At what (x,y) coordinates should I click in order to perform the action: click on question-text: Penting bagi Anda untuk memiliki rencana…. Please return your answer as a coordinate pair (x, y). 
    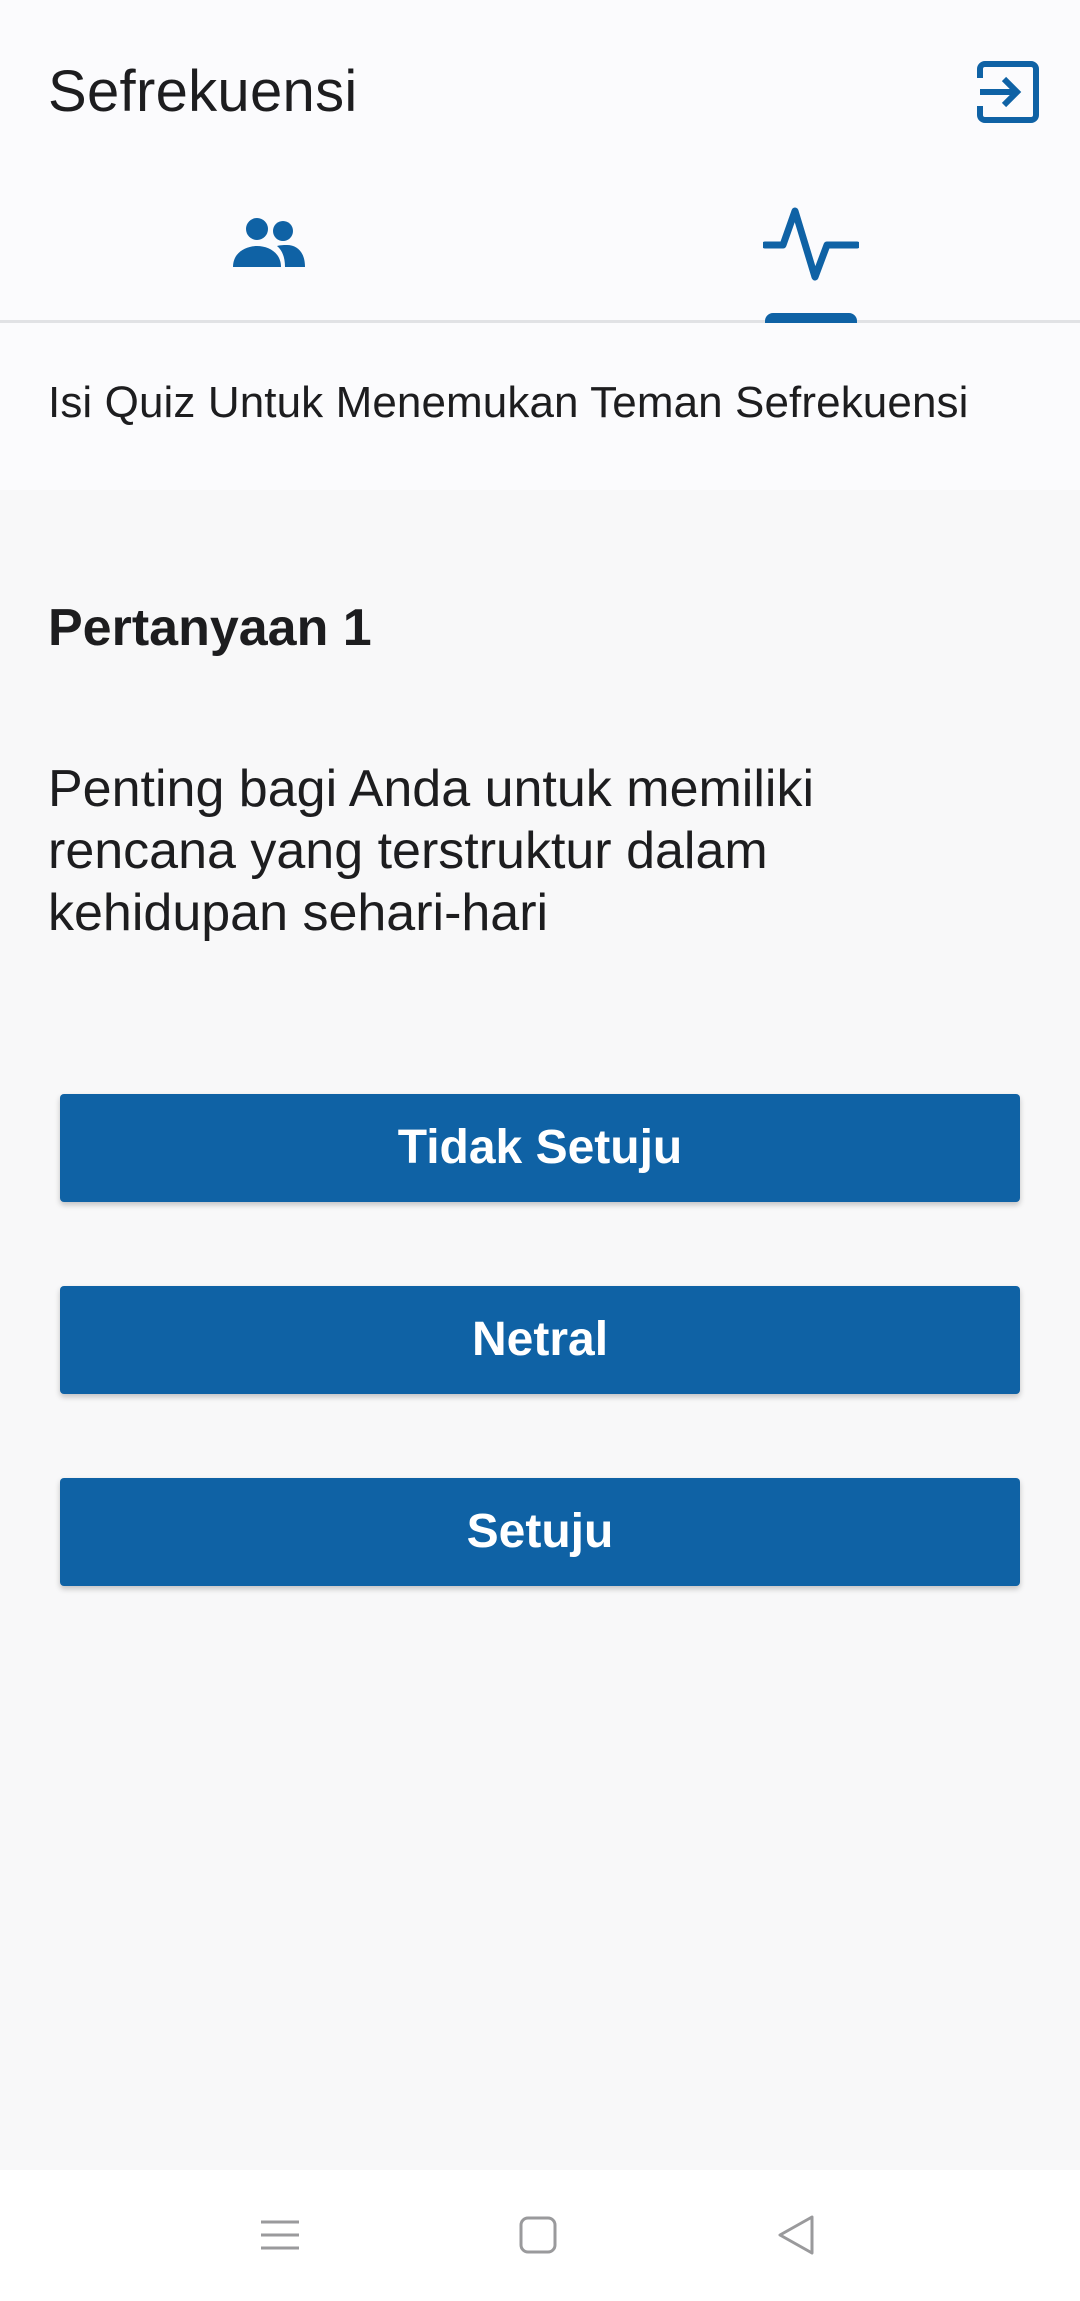
    Looking at the image, I should click on (431, 851).